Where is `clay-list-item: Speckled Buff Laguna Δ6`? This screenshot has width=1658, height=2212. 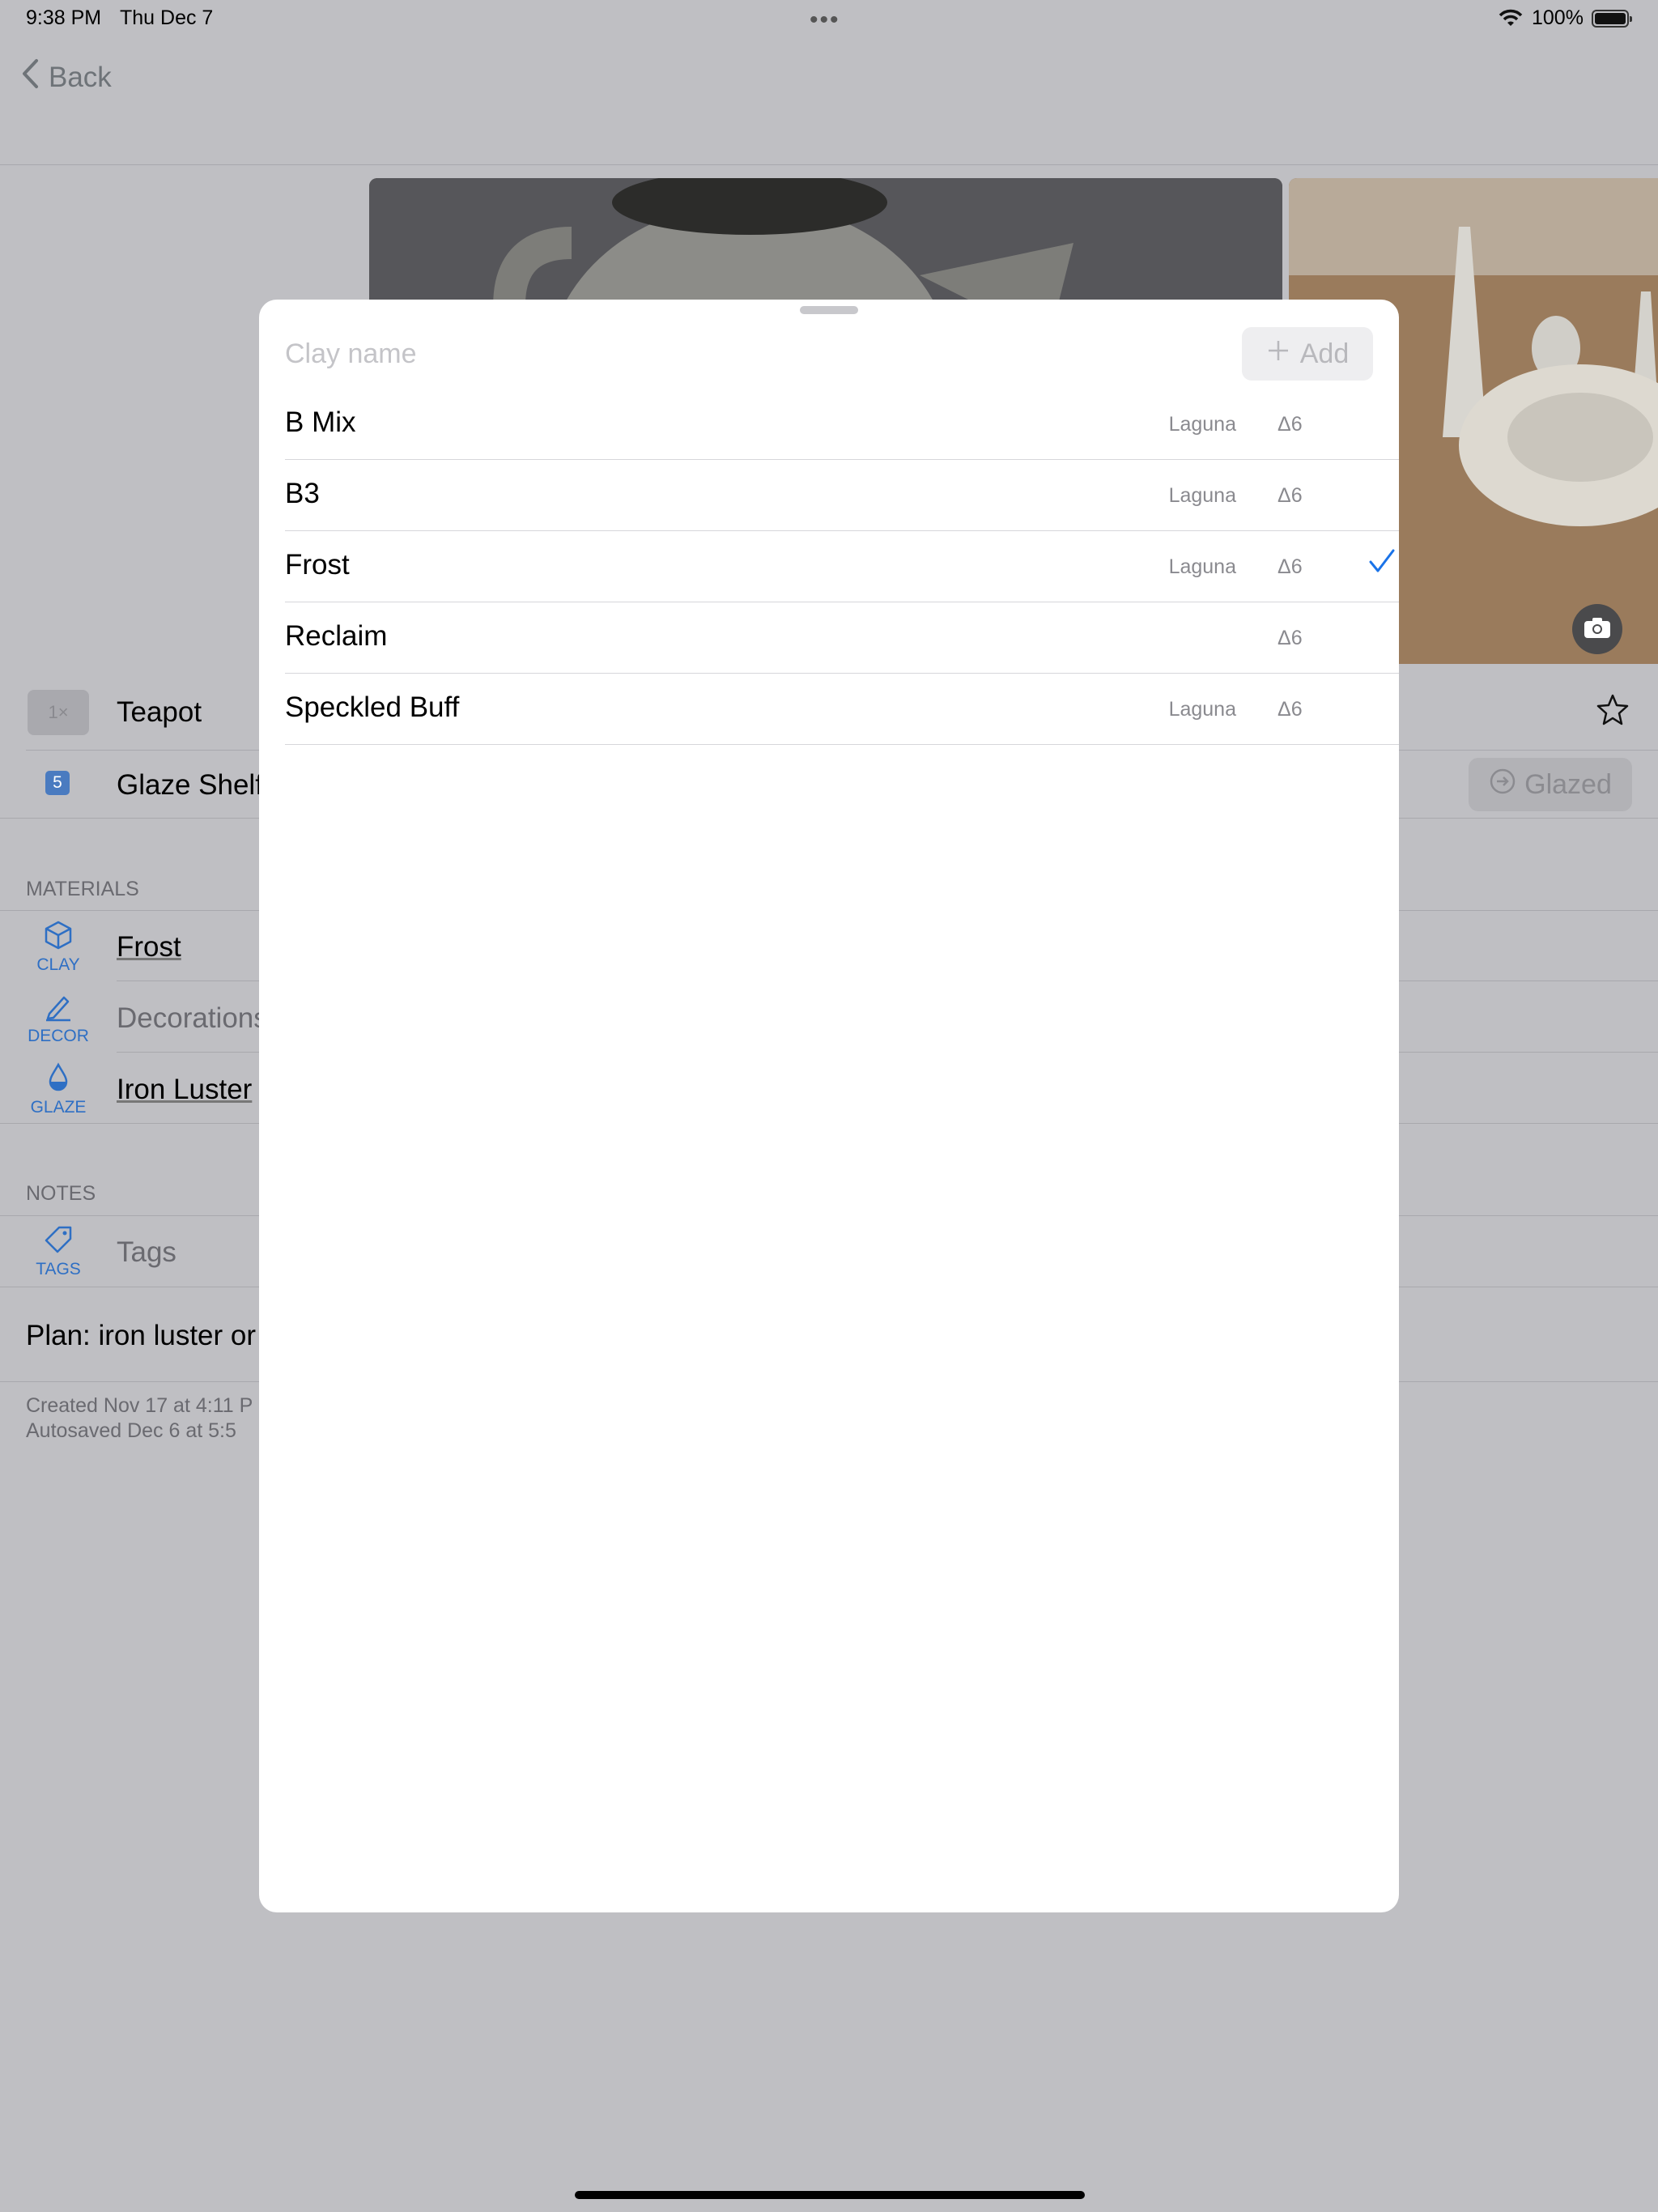 clay-list-item: Speckled Buff Laguna Δ6 is located at coordinates (842, 710).